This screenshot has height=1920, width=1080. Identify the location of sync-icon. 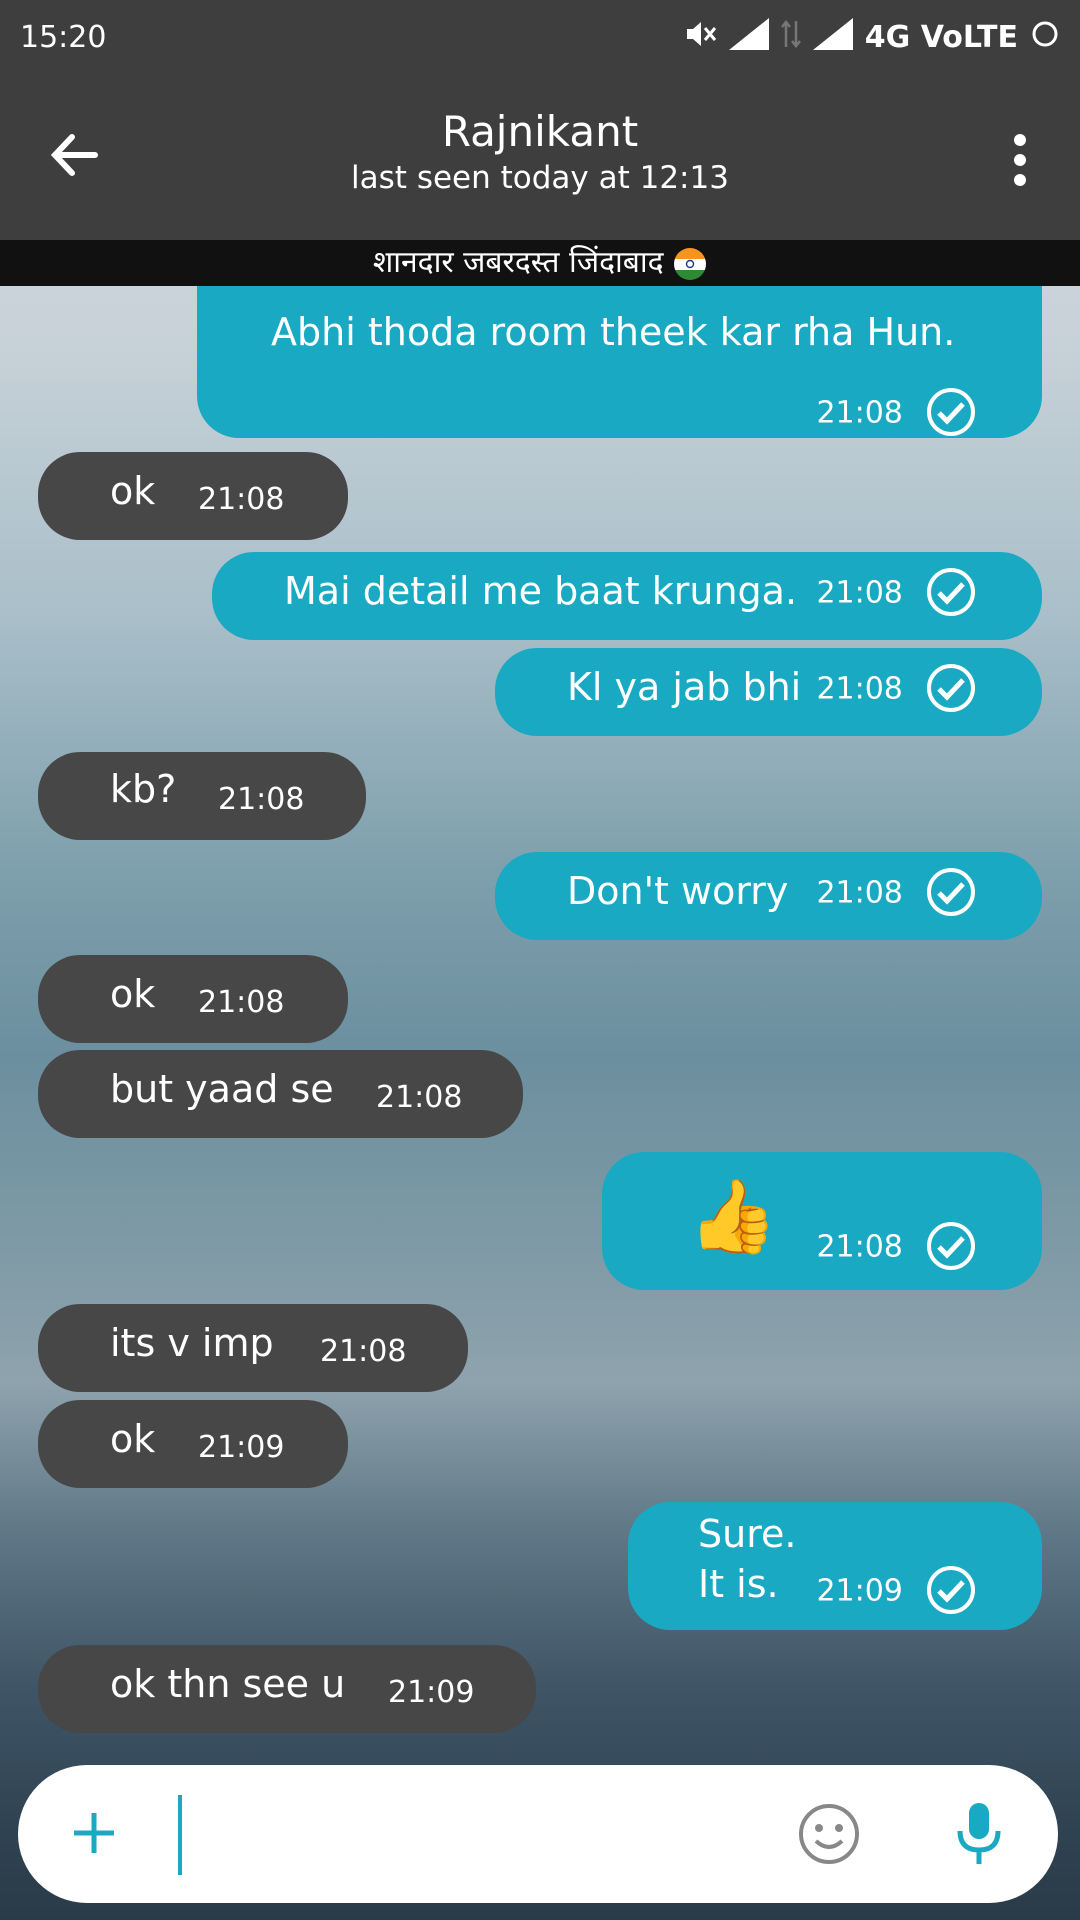
(1045, 38).